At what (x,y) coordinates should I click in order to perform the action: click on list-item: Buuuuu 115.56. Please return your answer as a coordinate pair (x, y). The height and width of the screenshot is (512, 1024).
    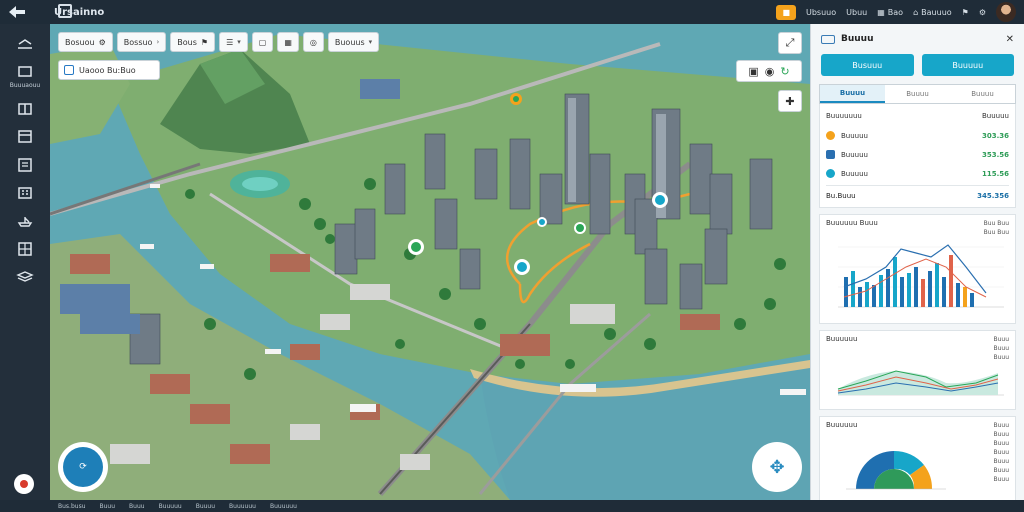
    Looking at the image, I should click on (917, 173).